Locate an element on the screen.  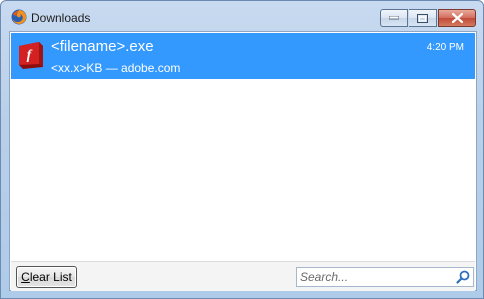
download-filename: <filename>.exe is located at coordinates (102, 46).